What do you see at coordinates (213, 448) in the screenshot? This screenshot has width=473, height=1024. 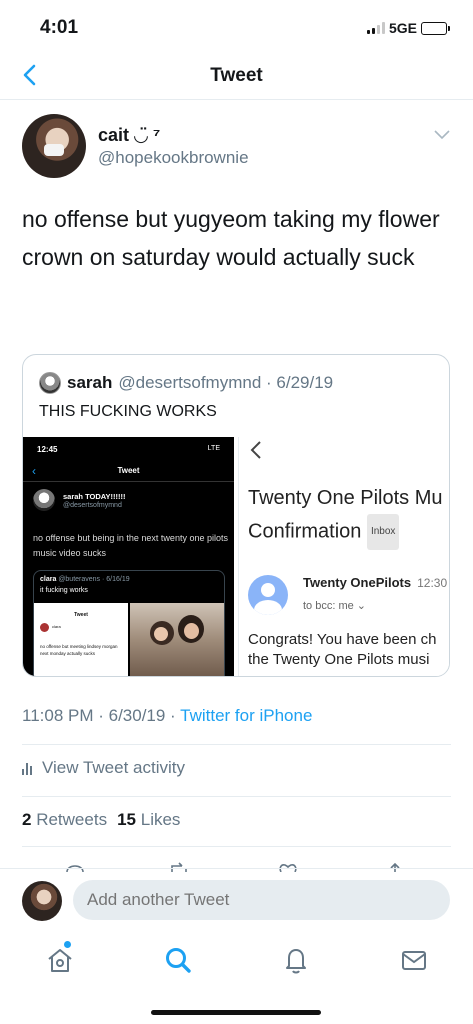 I see `screenshot-status: LTE` at bounding box center [213, 448].